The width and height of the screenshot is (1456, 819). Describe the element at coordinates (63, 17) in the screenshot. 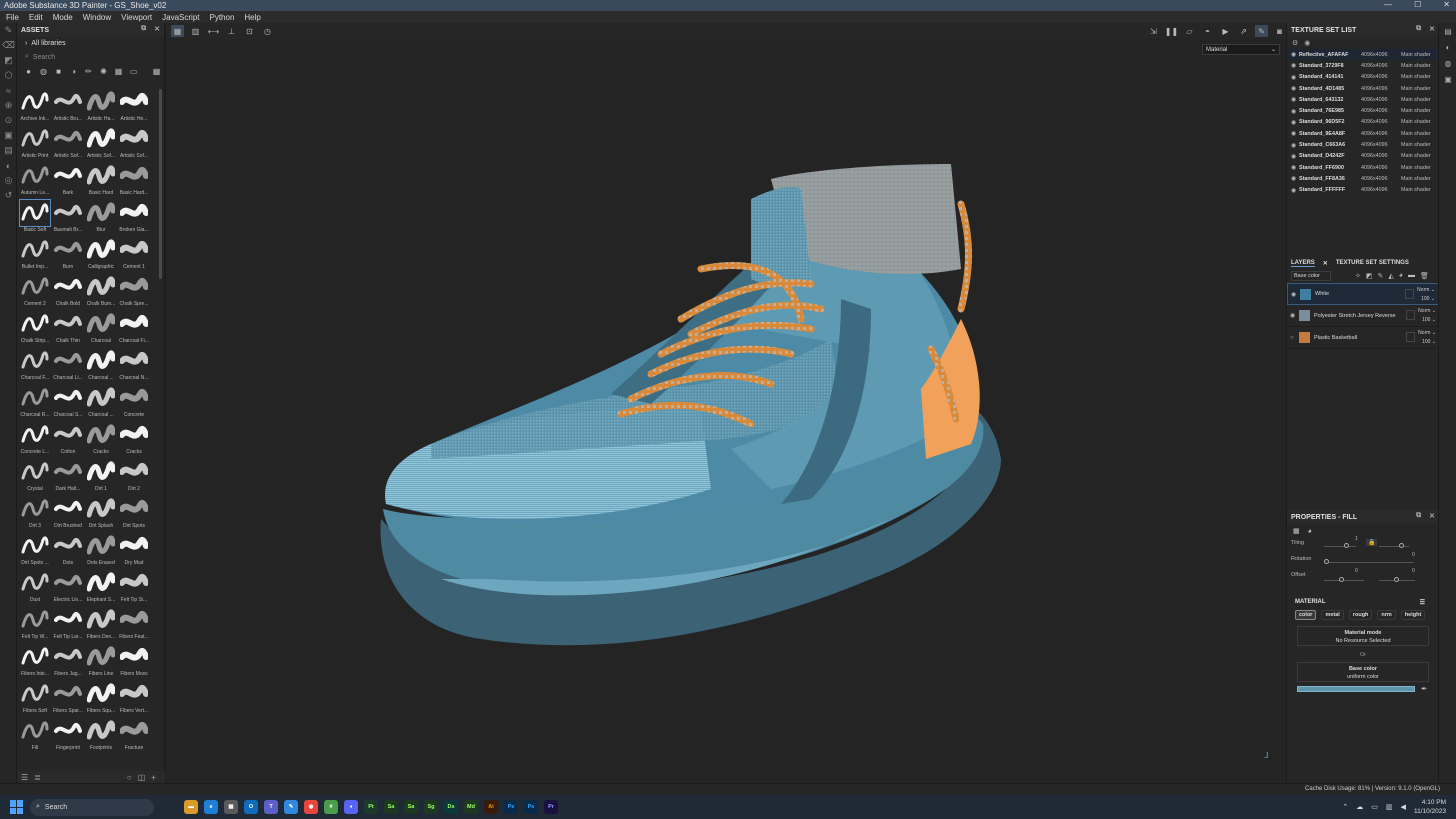

I see `menu-mode: Mode` at that location.